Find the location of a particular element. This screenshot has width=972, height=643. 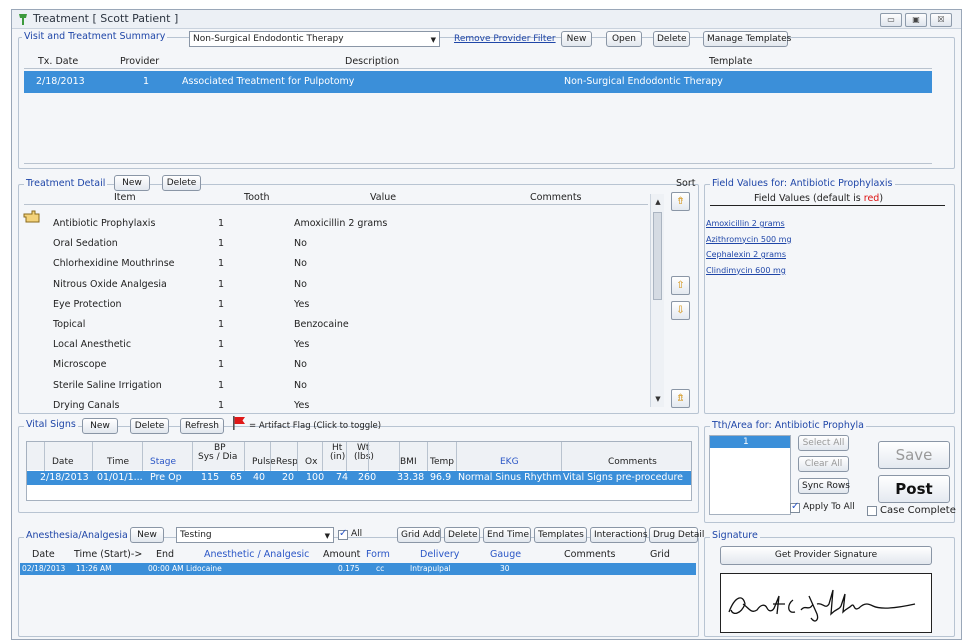

anesthesia-select-value: Testing is located at coordinates (196, 535).